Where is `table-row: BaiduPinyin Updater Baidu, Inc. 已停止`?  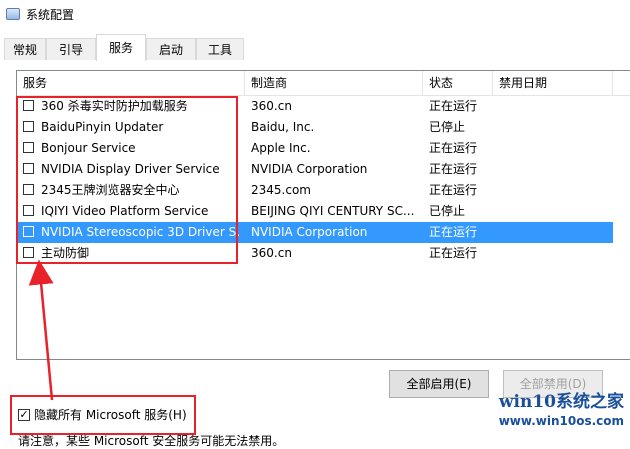 table-row: BaiduPinyin Updater Baidu, Inc. 已停止 is located at coordinates (315, 127).